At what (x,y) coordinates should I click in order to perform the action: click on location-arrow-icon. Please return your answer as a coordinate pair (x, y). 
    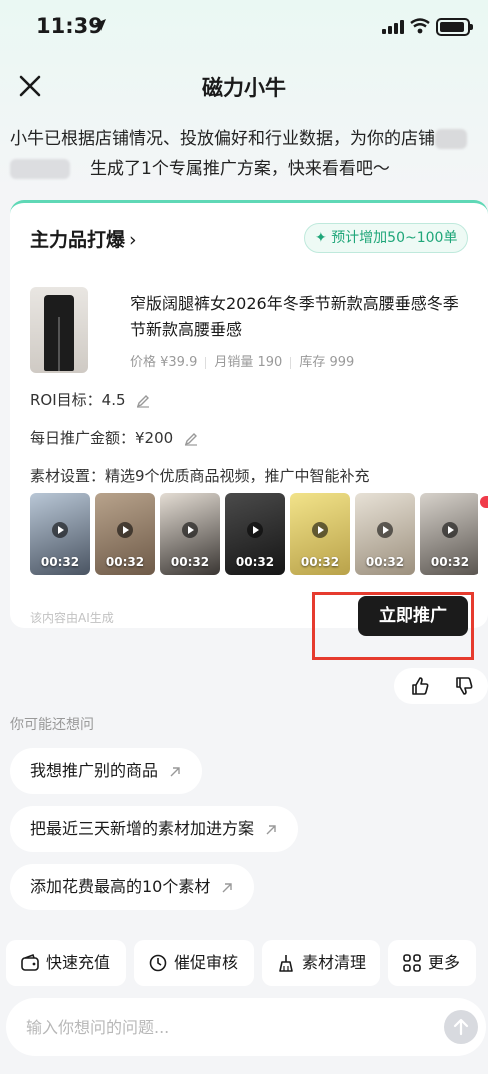
    Looking at the image, I should click on (100, 25).